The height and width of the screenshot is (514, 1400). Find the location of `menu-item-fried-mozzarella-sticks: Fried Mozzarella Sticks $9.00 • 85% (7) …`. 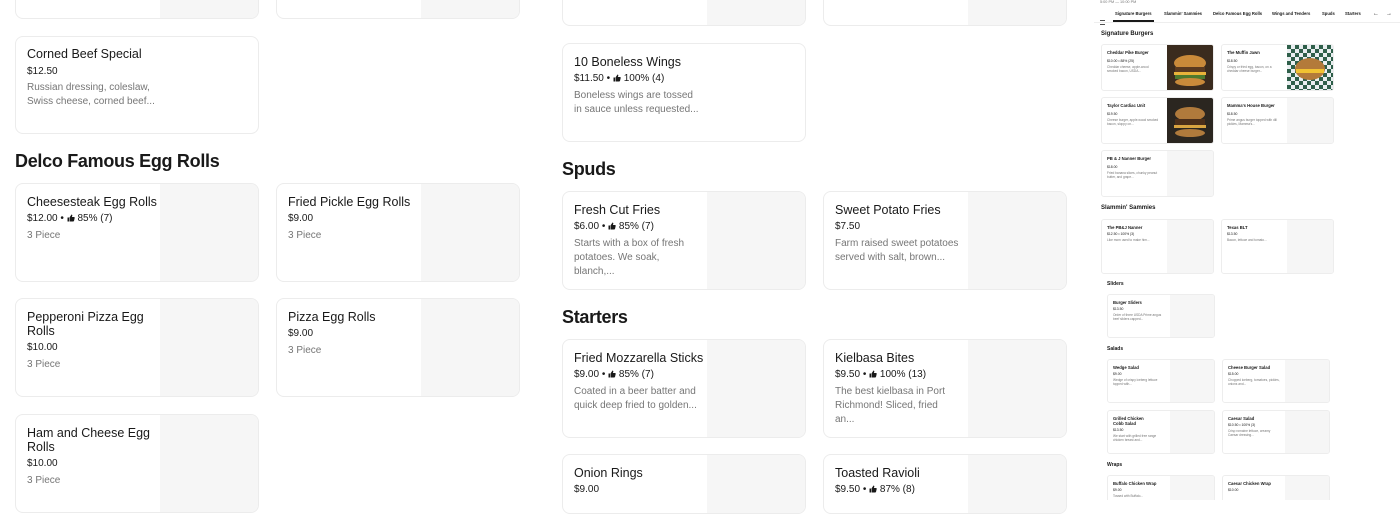

menu-item-fried-mozzarella-sticks: Fried Mozzarella Sticks $9.00 • 85% (7) … is located at coordinates (684, 388).